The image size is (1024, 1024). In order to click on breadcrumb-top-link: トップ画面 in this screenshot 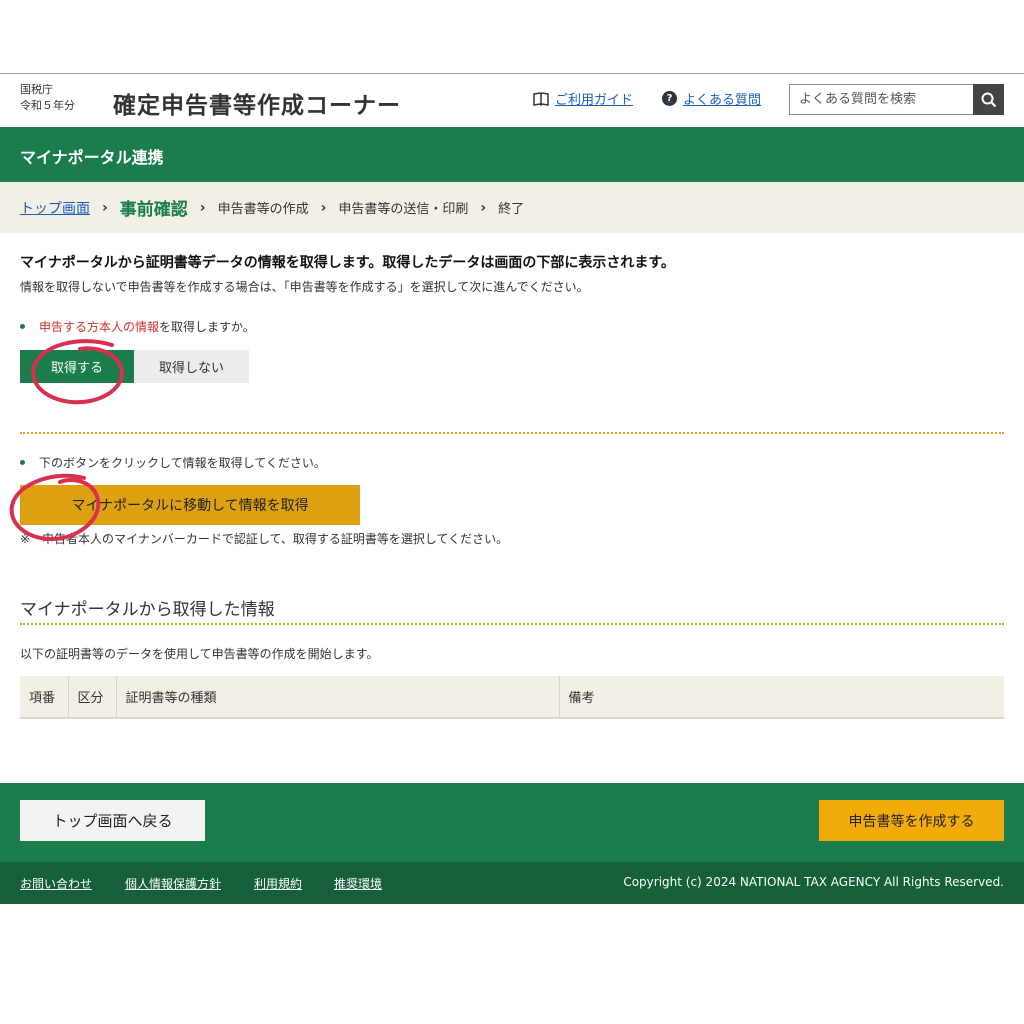, I will do `click(55, 208)`.